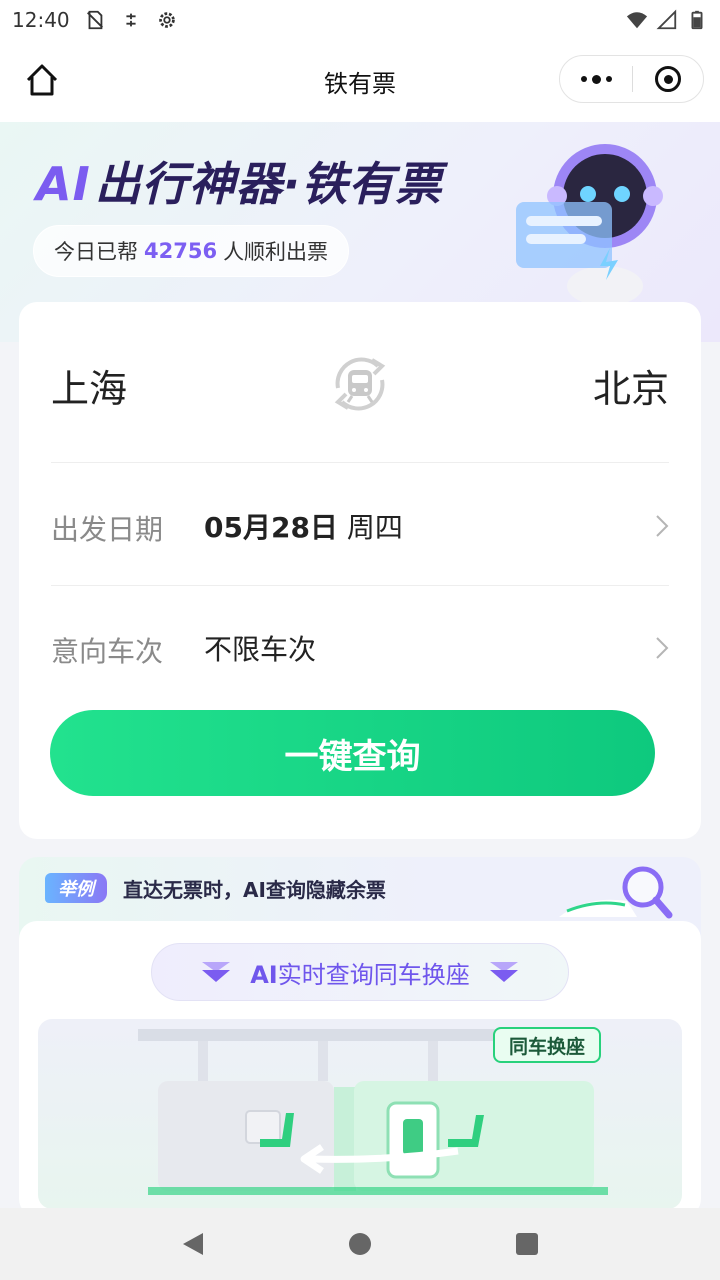  What do you see at coordinates (268, 184) in the screenshot?
I see `hero-title-text: 出行神器·铁有票` at bounding box center [268, 184].